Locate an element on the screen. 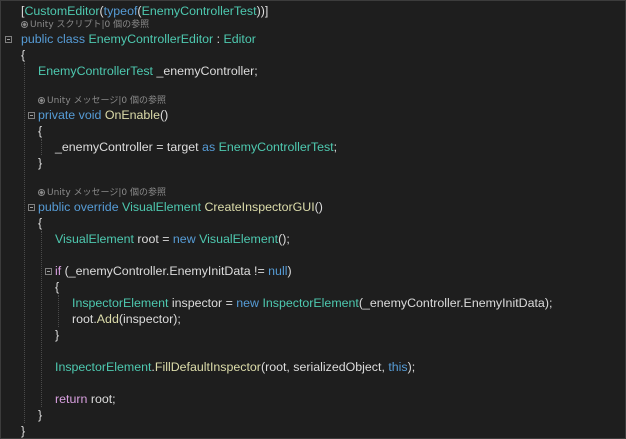 The image size is (626, 439). code-token-method: CreateInspectorGUI is located at coordinates (259, 207).